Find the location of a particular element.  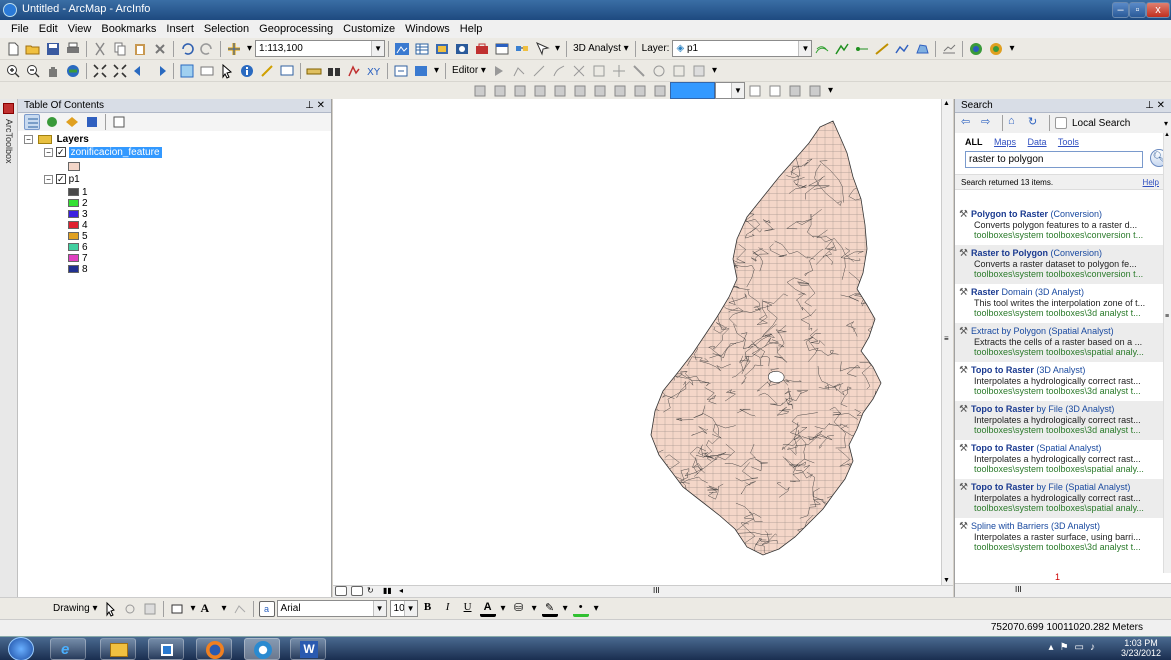

search-result-title: ⚒ Spline with Barriers (3D Analyst) is located at coordinates (1062, 526).